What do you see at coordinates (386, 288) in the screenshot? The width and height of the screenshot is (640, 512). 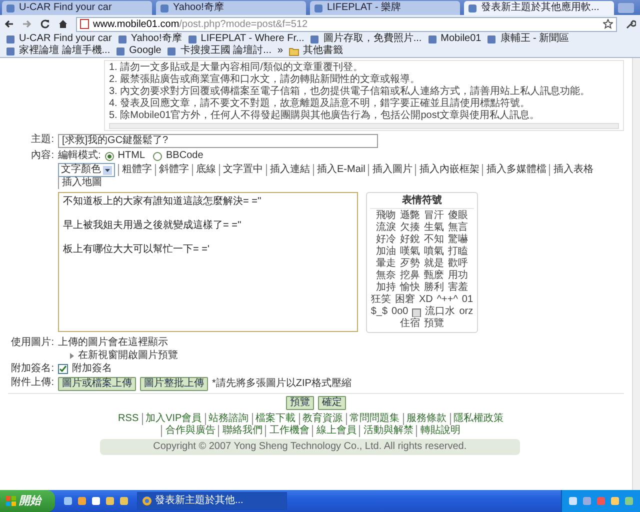 I see `emoticon-link: 加持` at bounding box center [386, 288].